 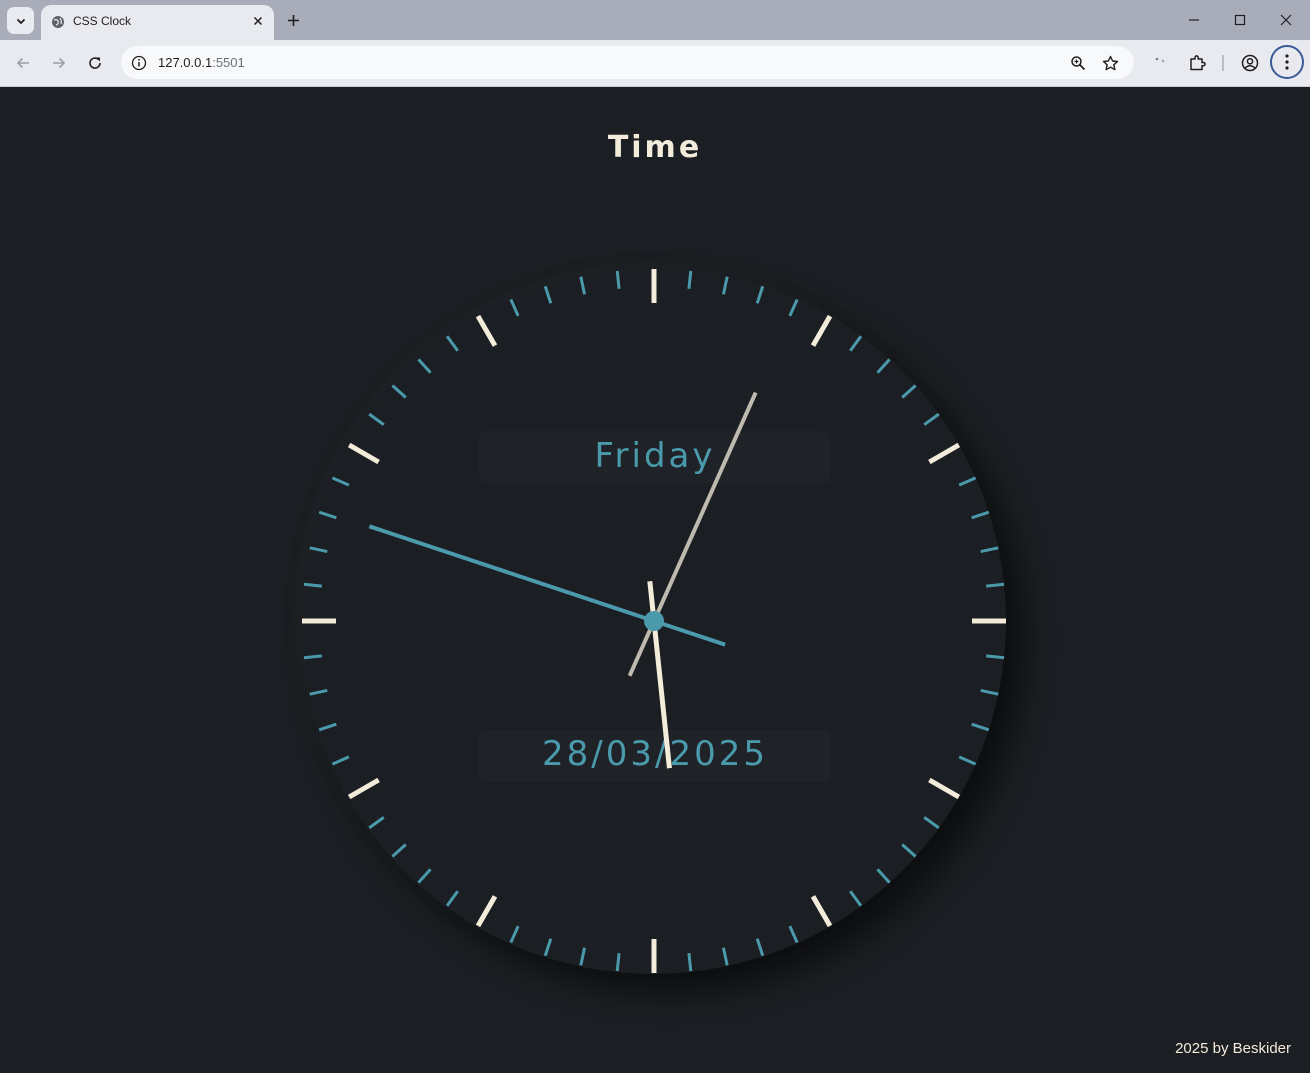 I want to click on clock-center, so click(x=654, y=621).